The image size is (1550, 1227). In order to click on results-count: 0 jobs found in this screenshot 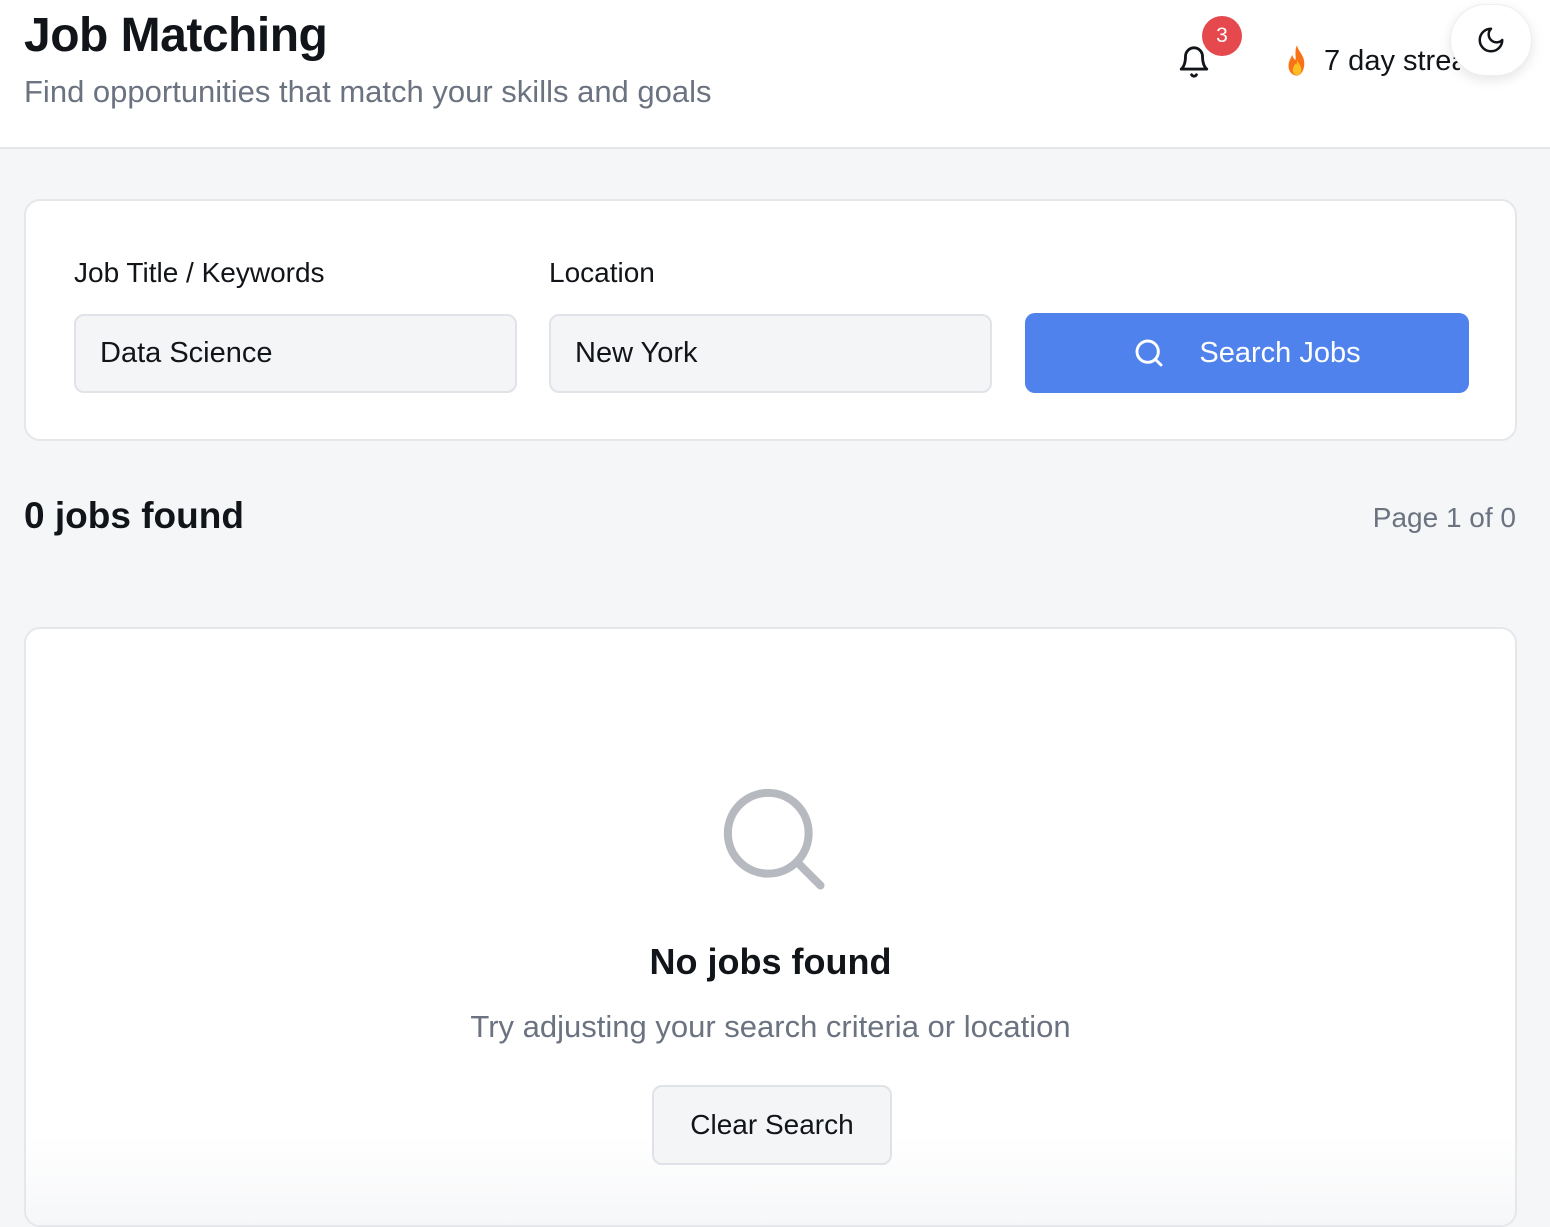, I will do `click(134, 515)`.